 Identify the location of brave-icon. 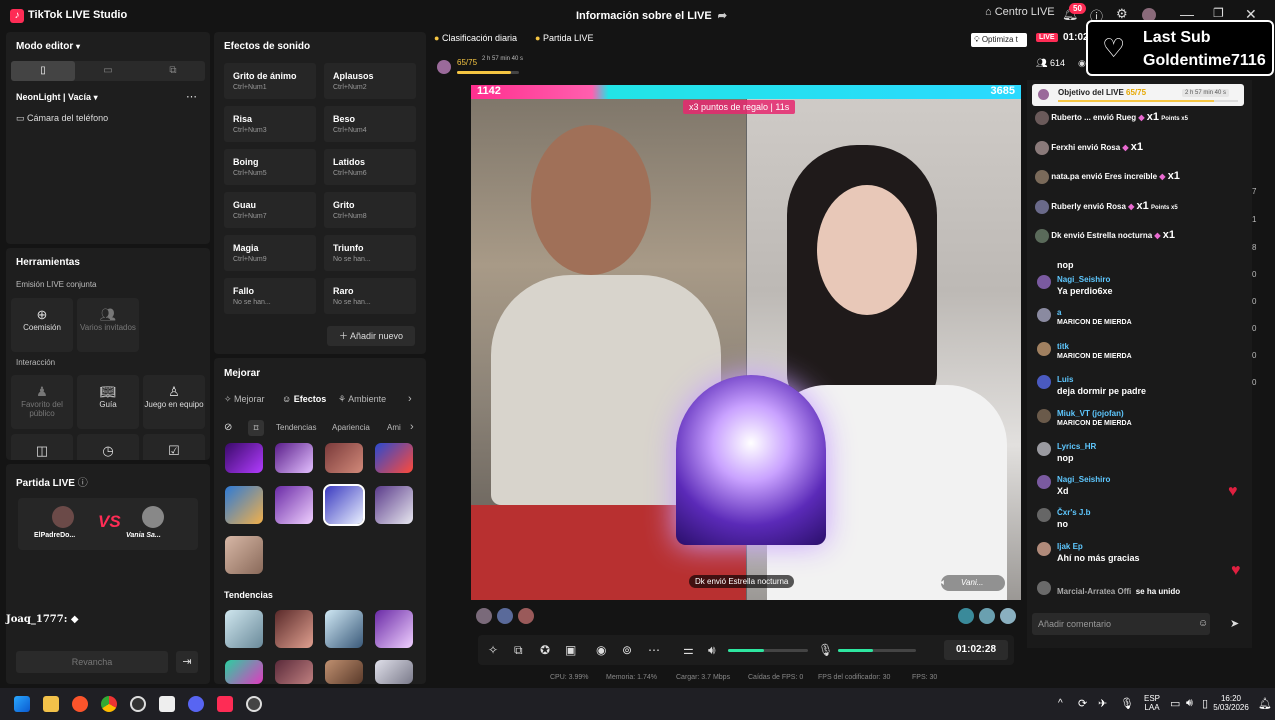
(80, 704).